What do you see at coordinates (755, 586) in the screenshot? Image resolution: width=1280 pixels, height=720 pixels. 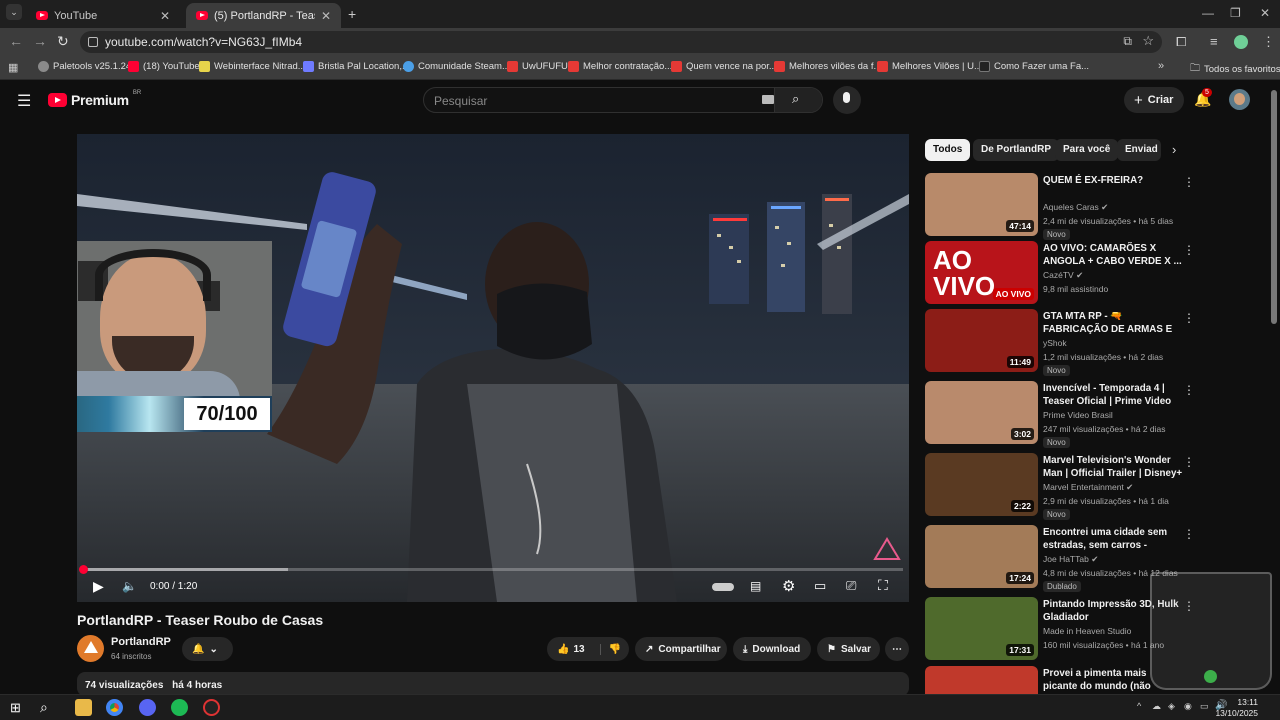 I see `subtitles-icon: ▤` at bounding box center [755, 586].